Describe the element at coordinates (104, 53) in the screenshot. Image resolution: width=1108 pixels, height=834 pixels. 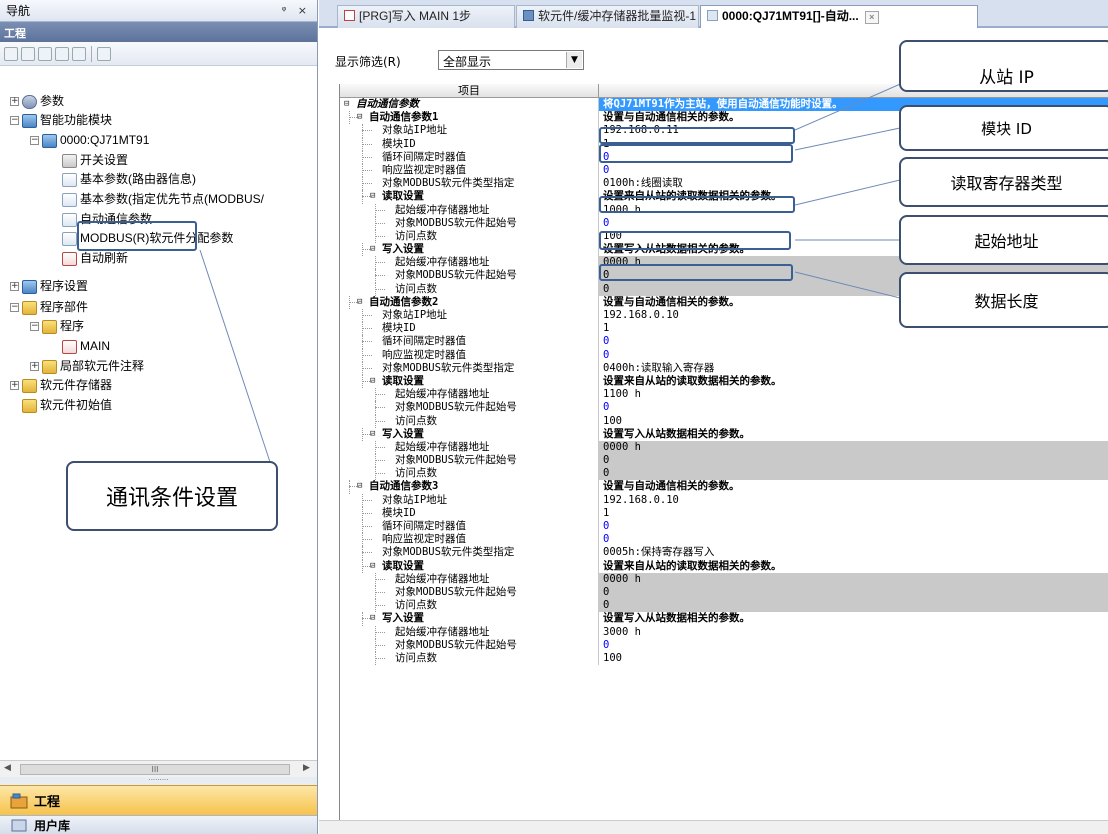
I see `filter-icon` at that location.